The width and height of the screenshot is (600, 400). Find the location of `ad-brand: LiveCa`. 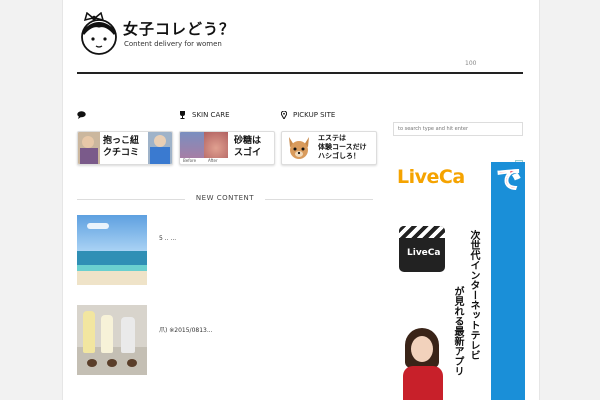

ad-brand: LiveCa is located at coordinates (431, 177).